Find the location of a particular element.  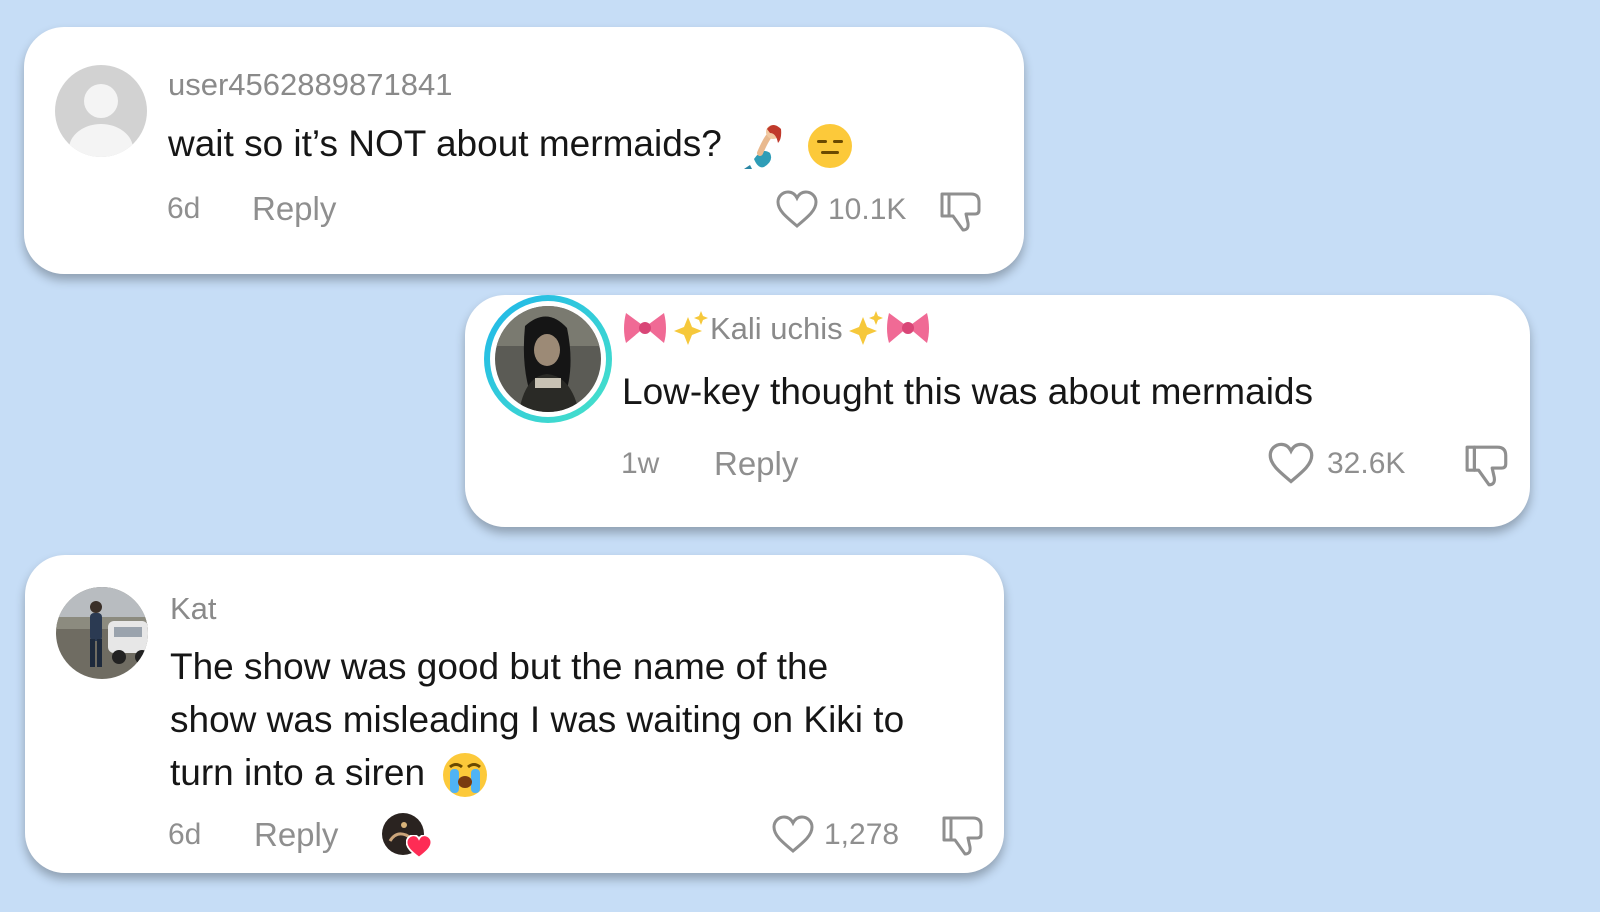

comment-username: Kat is located at coordinates (193, 609).